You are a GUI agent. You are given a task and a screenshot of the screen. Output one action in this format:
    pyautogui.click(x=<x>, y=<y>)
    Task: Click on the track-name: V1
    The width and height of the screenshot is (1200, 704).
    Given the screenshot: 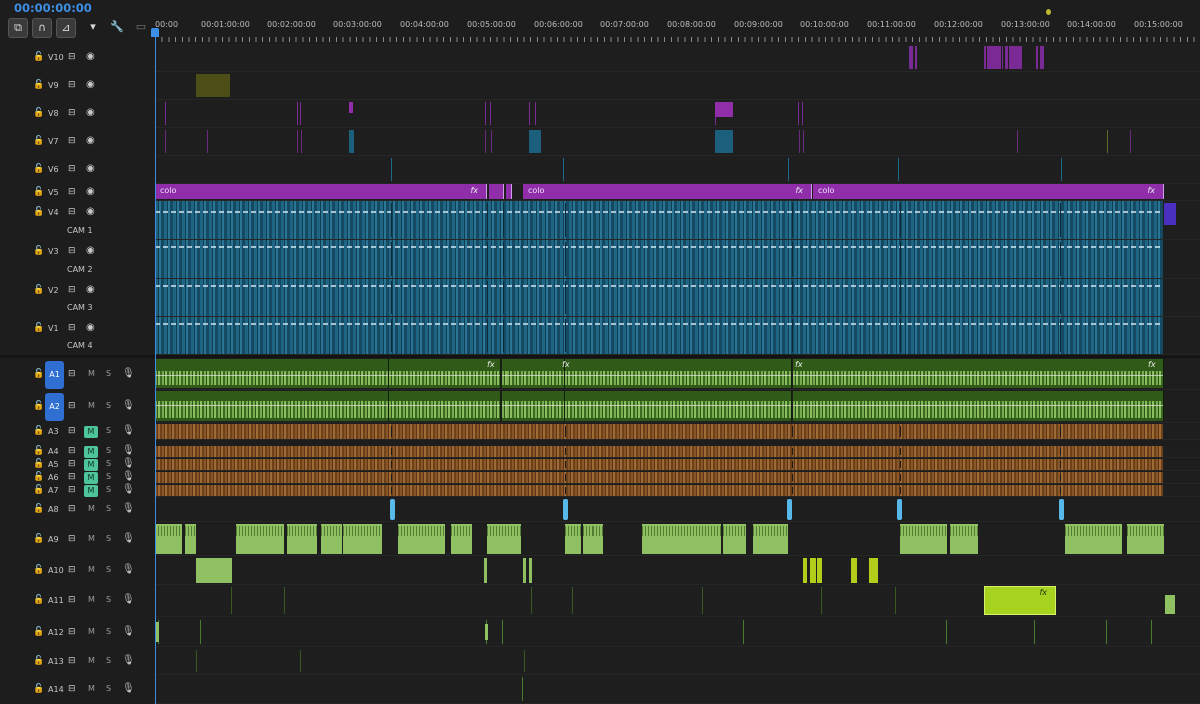 What is the action you would take?
    pyautogui.click(x=53, y=328)
    